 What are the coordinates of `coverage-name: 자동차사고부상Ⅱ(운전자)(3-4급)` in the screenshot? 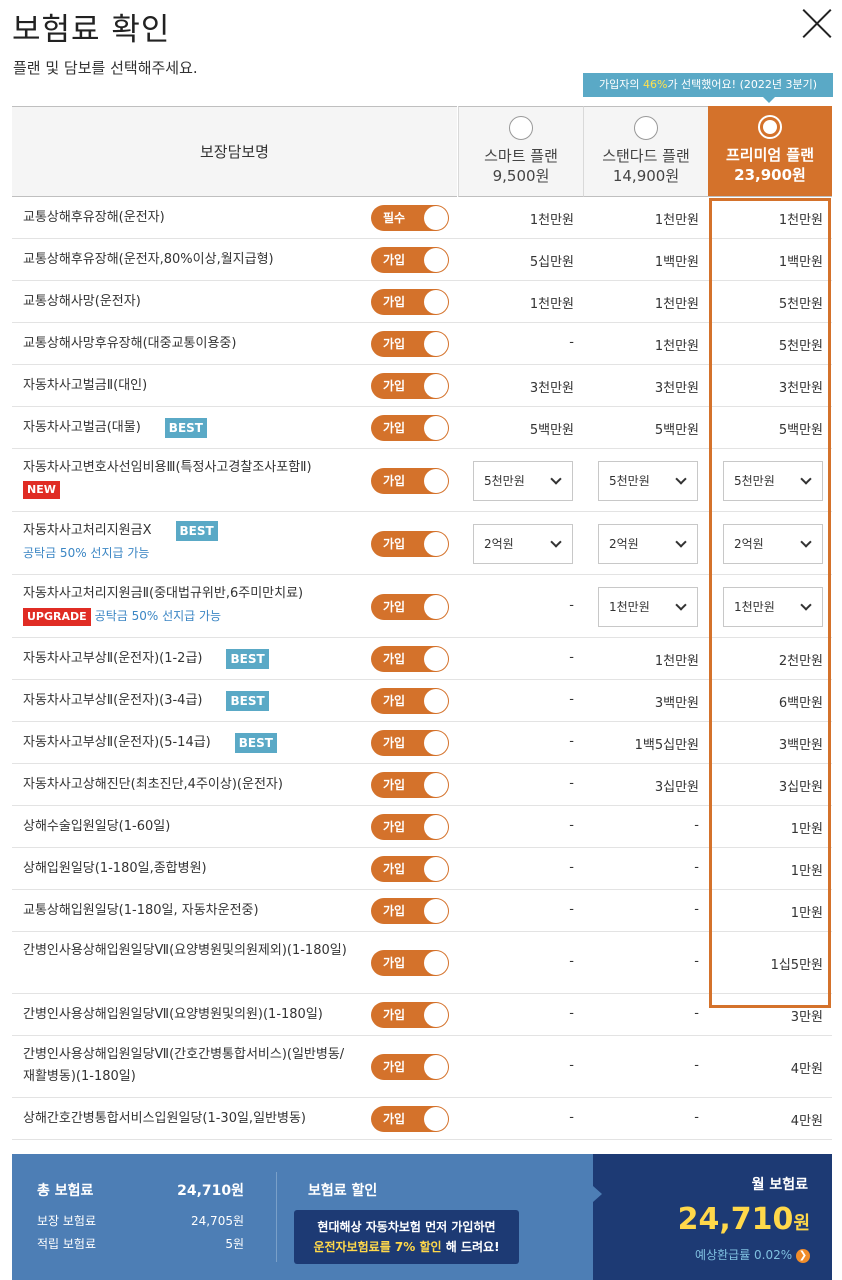 It's located at (113, 700).